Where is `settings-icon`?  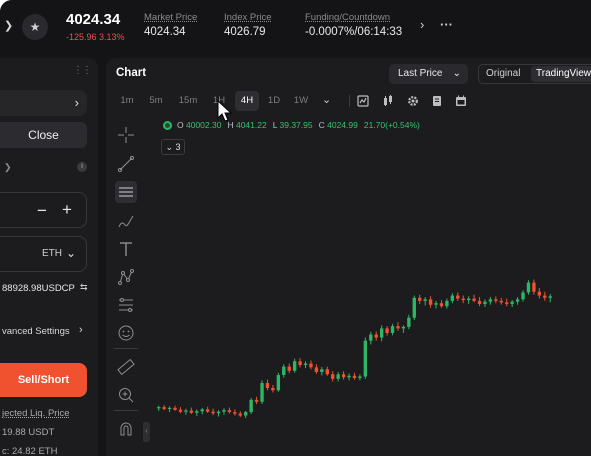
settings-icon is located at coordinates (413, 101).